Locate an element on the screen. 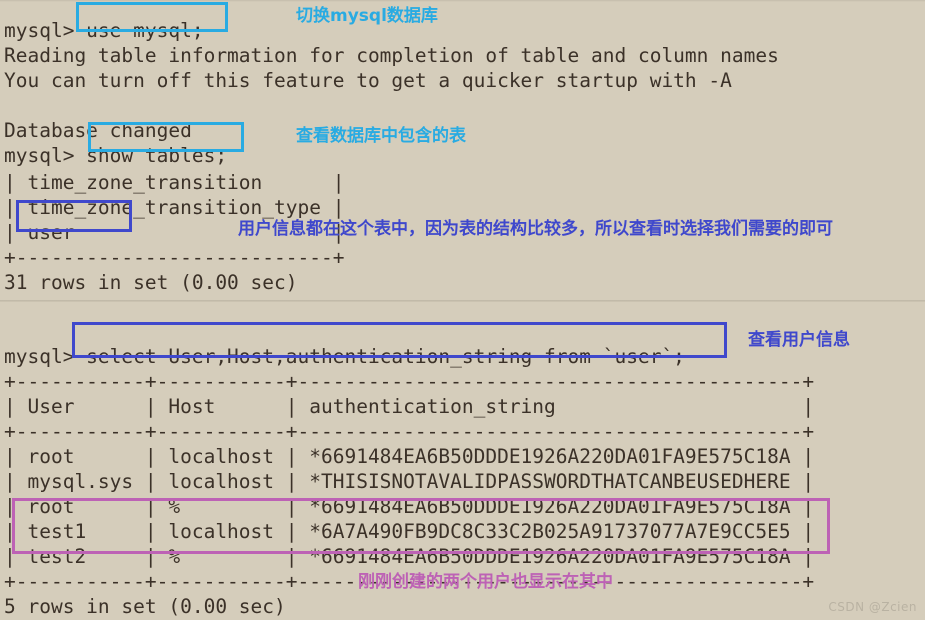 This screenshot has width=925, height=620. annotation-show-tables: 查看数据库中包含的表 is located at coordinates (381, 136).